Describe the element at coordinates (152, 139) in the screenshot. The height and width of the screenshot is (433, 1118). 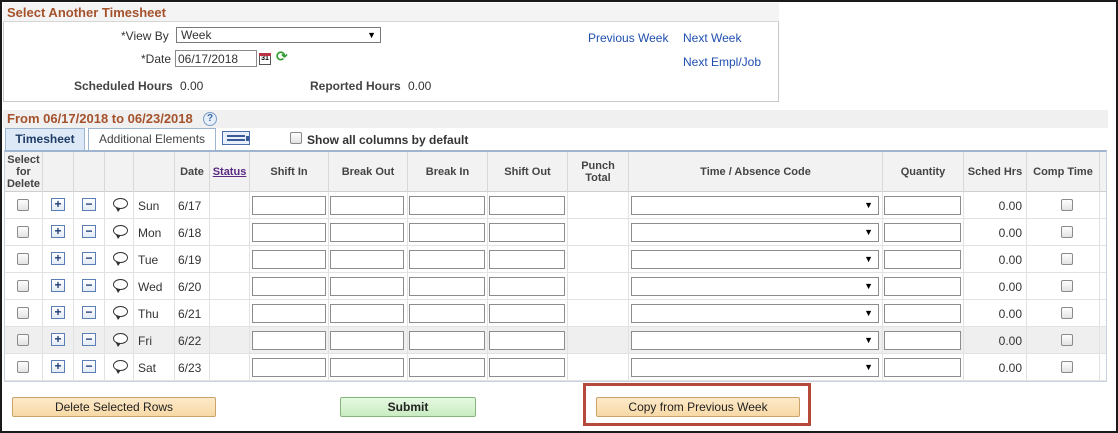
I see `tab-additional-elements: Additional Elements` at that location.